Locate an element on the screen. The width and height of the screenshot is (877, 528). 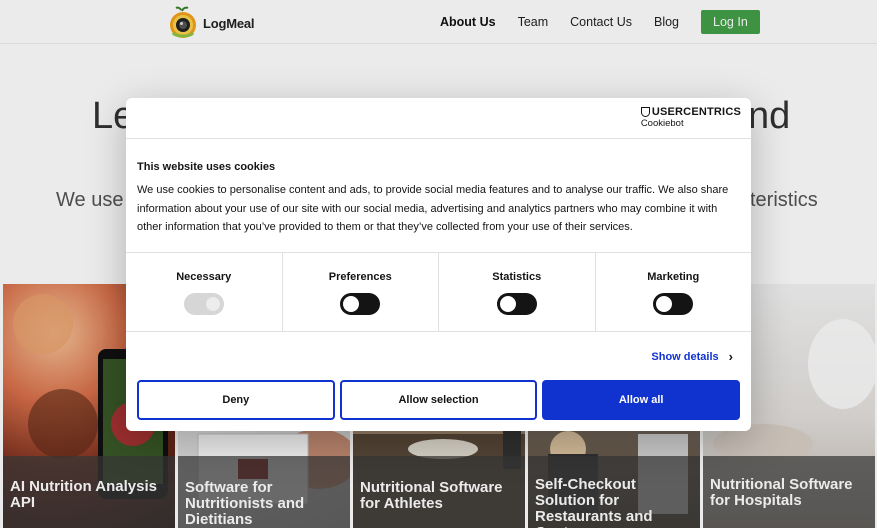
marketing-switch is located at coordinates (673, 304).